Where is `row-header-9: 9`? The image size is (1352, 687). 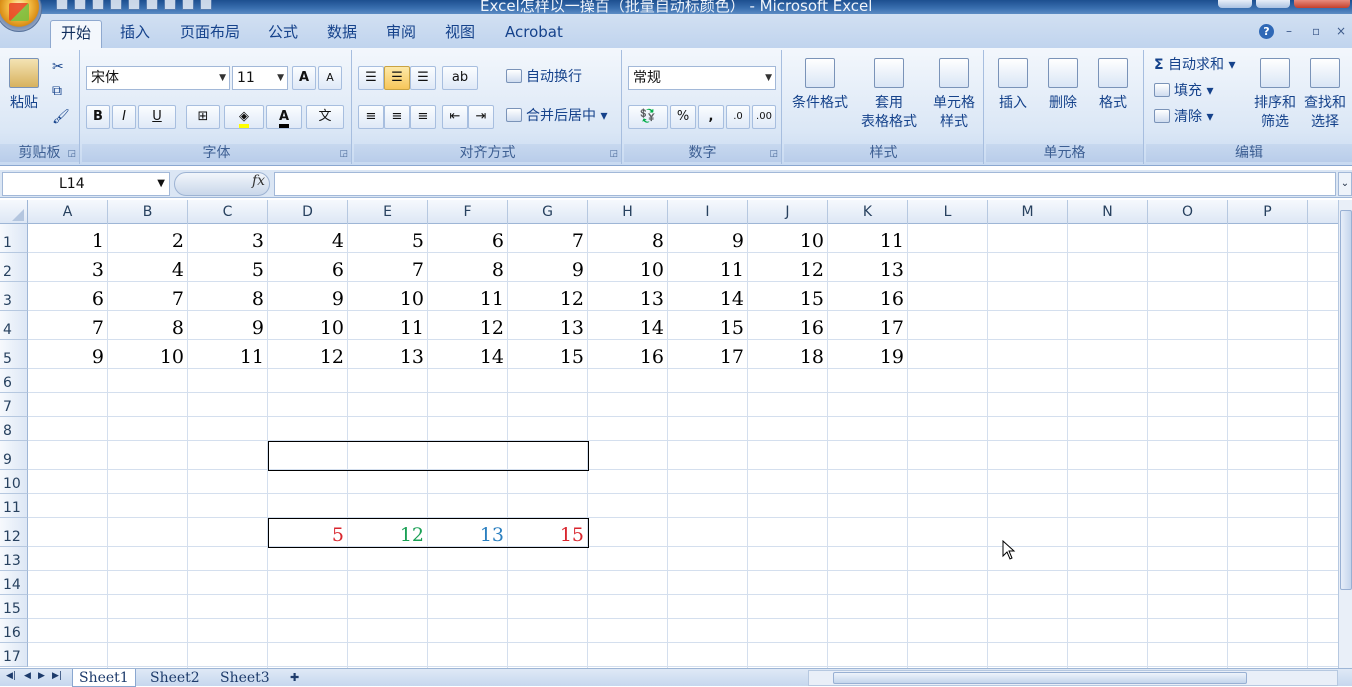 row-header-9: 9 is located at coordinates (14, 455).